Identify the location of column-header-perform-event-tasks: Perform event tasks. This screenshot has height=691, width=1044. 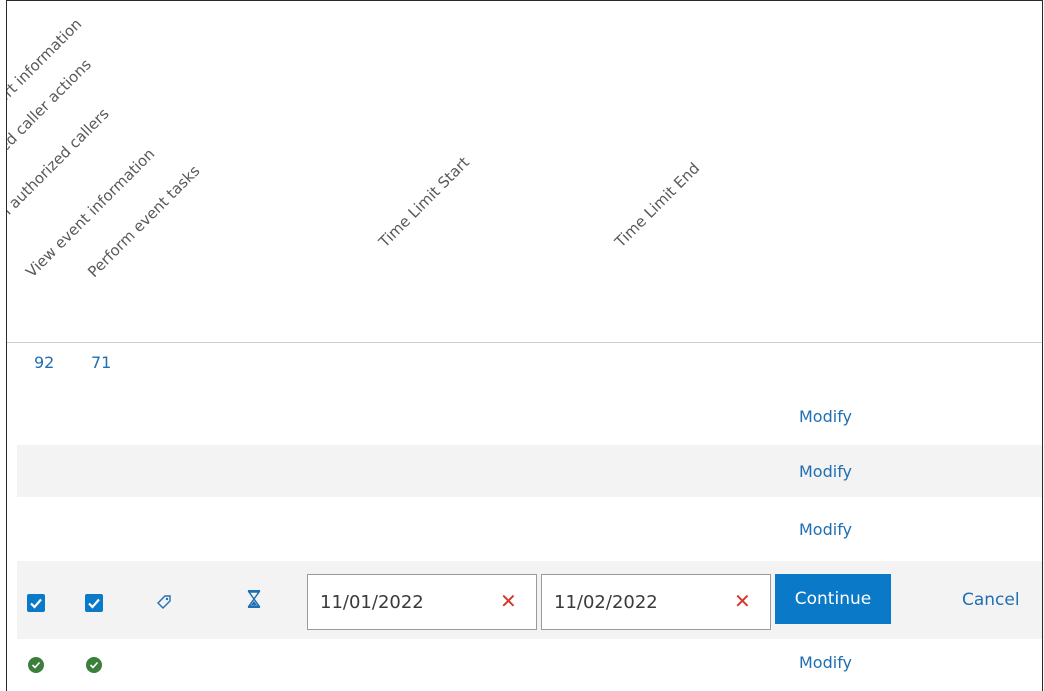
(144, 221).